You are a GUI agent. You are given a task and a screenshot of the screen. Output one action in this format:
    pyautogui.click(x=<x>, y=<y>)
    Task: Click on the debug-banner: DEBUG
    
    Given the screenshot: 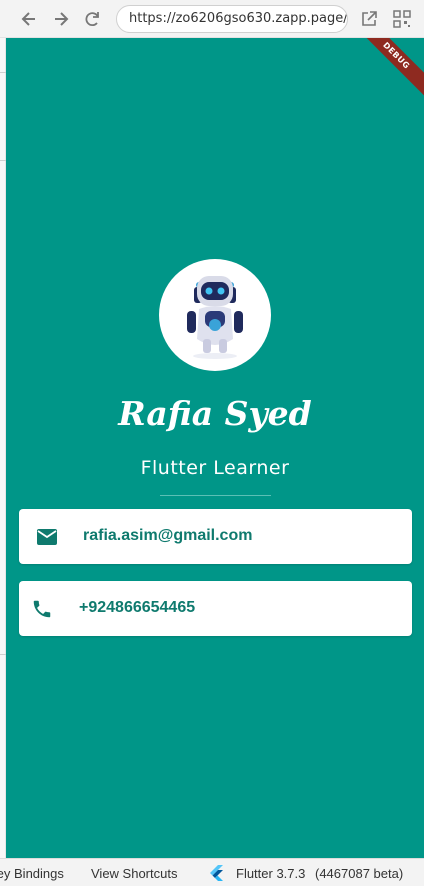 What is the action you would take?
    pyautogui.click(x=388, y=69)
    